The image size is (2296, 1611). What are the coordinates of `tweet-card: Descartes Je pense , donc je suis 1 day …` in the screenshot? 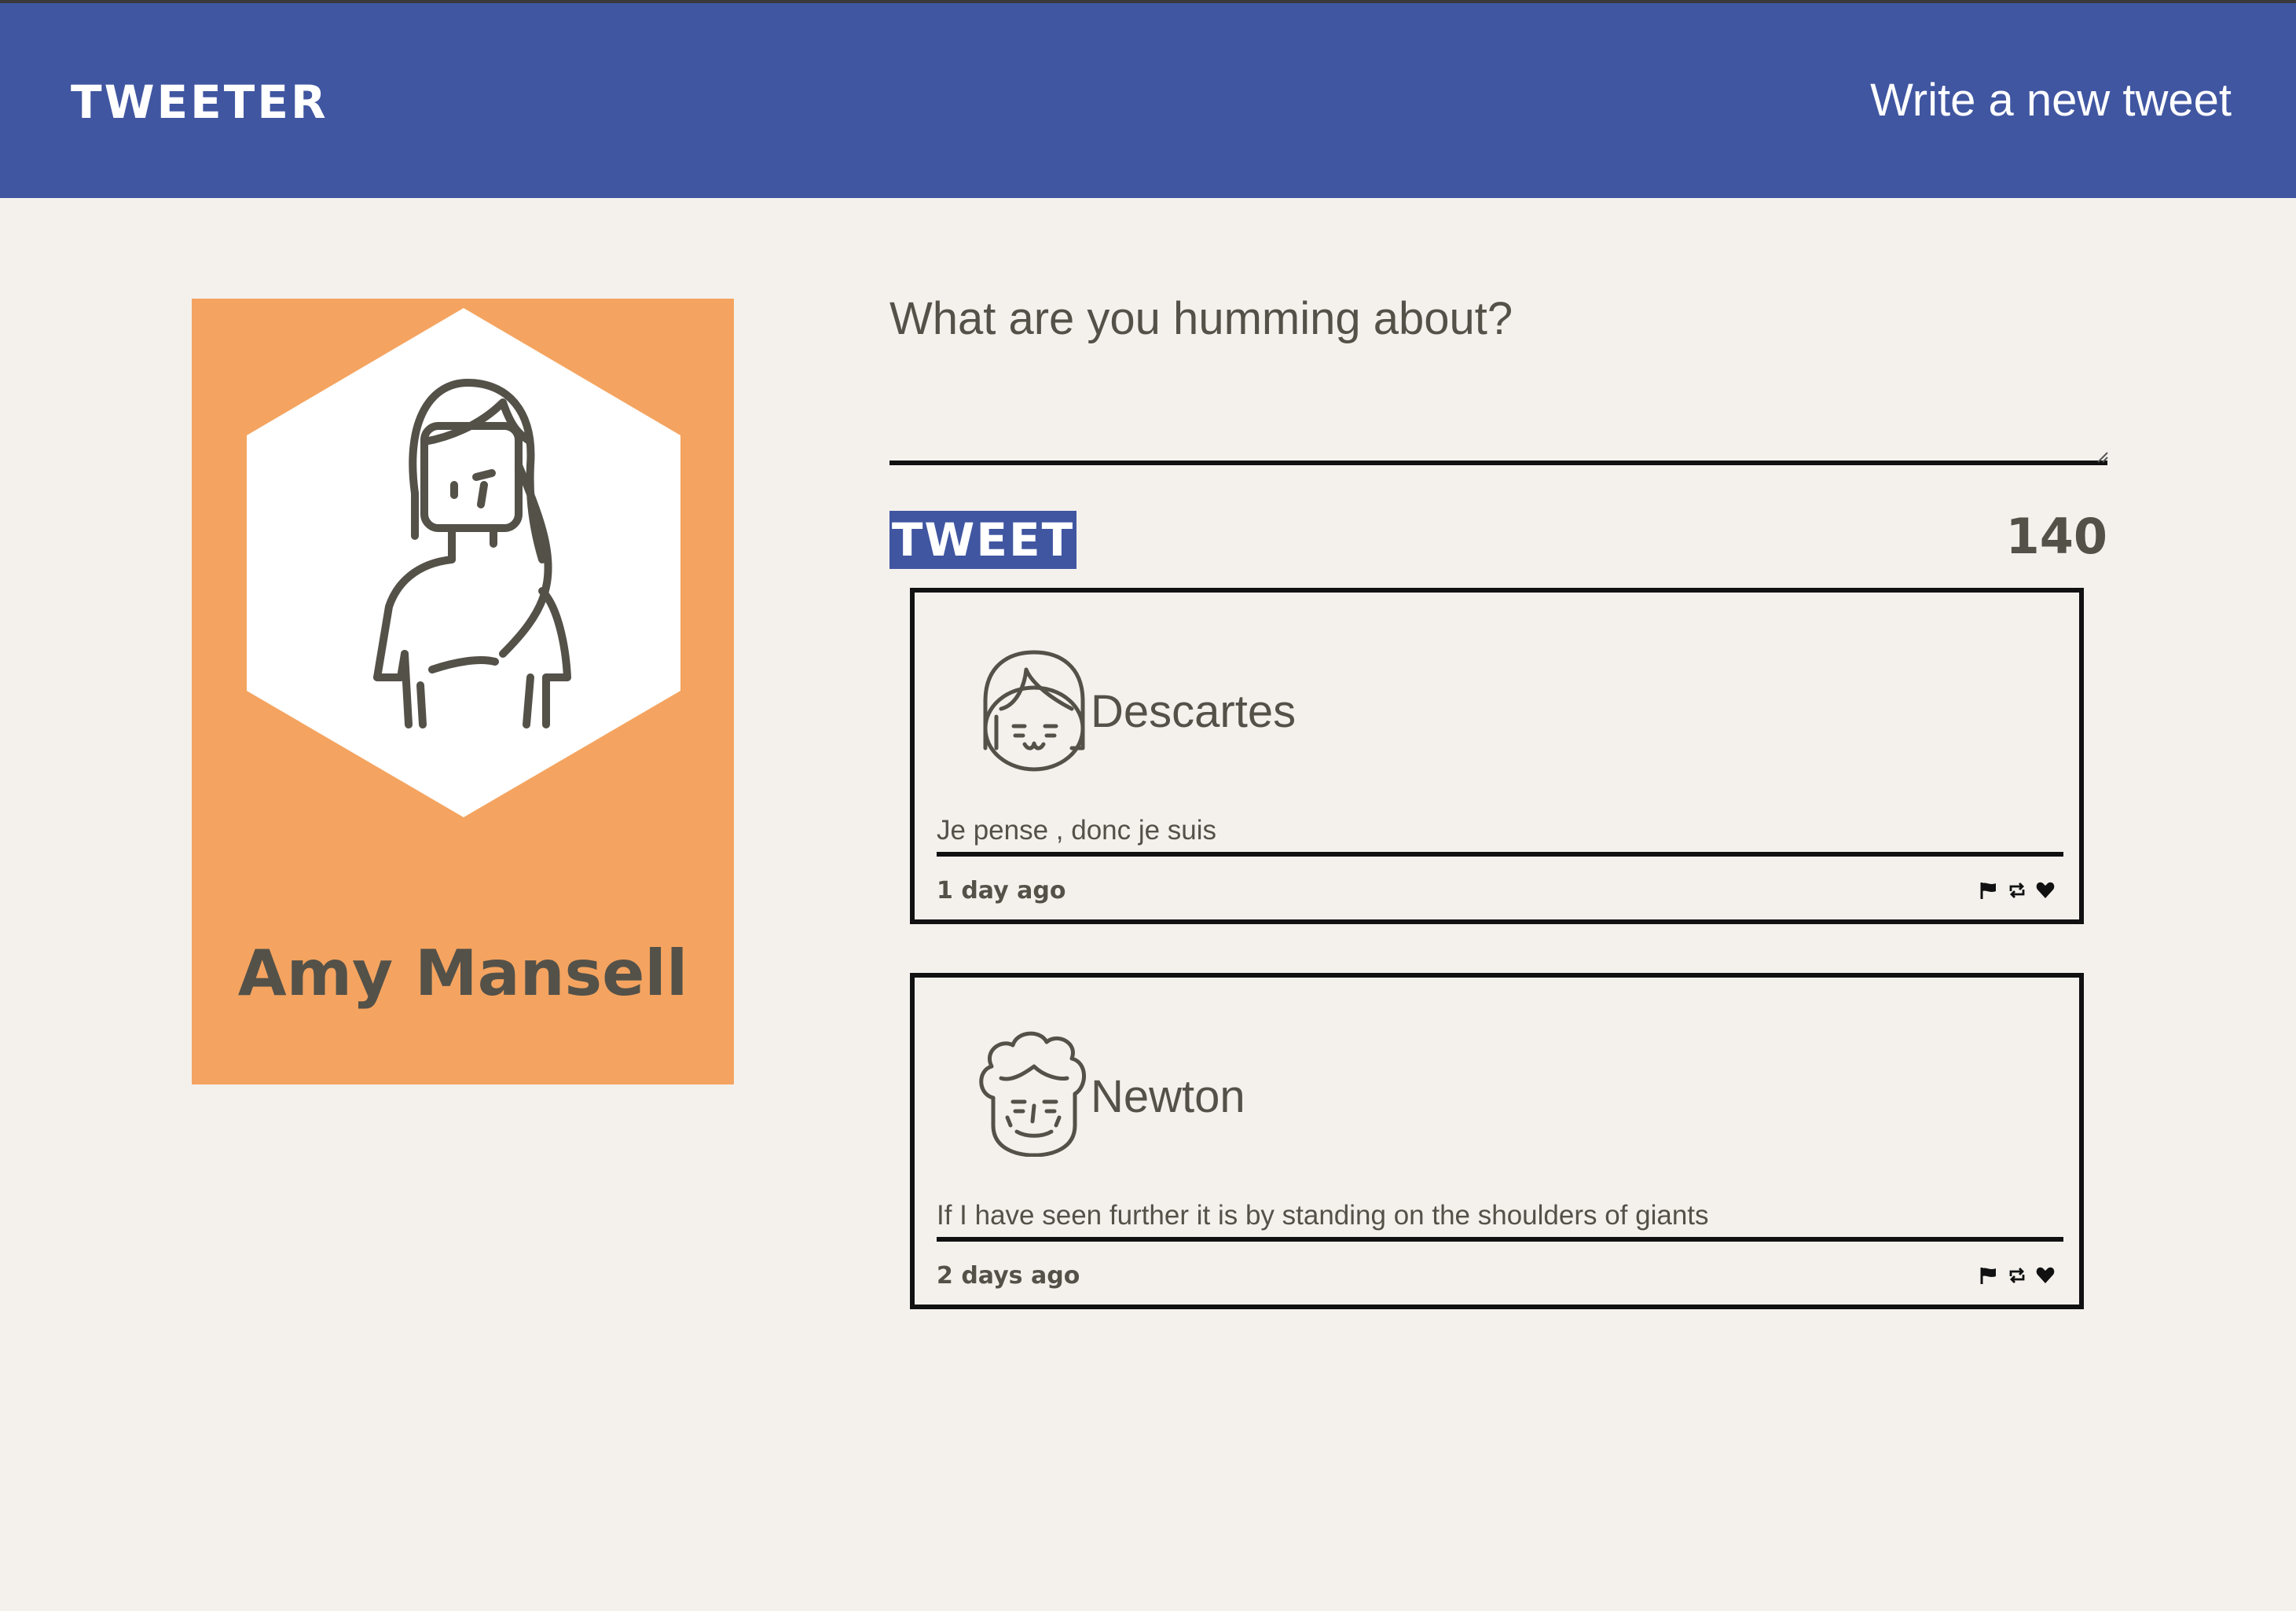 It's located at (1497, 756).